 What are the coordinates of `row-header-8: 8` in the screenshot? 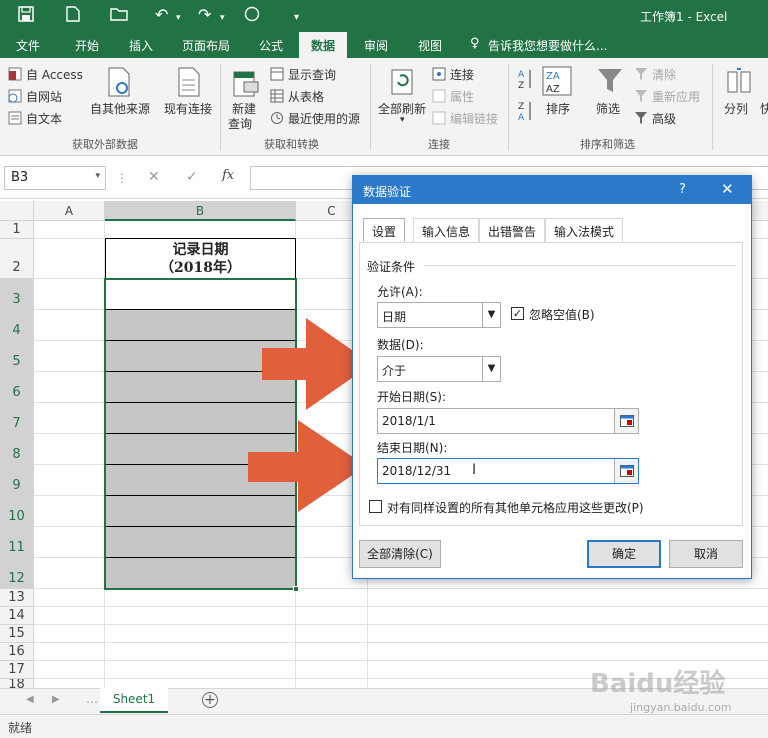 It's located at (17, 449).